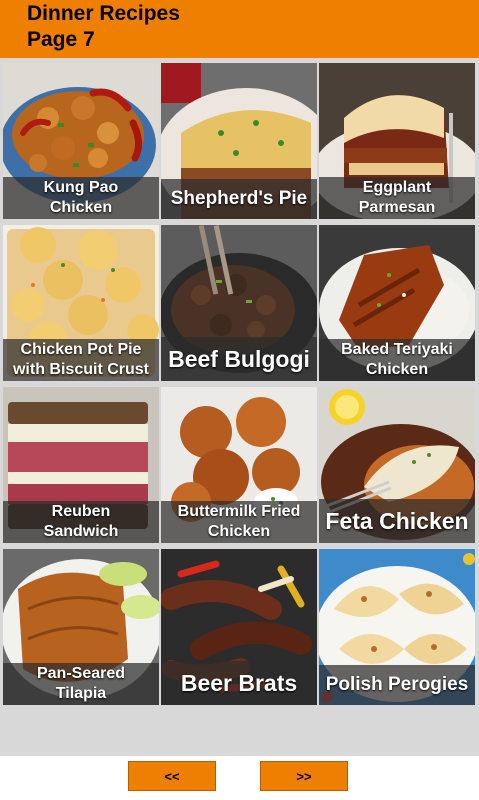 The width and height of the screenshot is (479, 800). I want to click on recipe-tile-label: Chicken Pot Pie with Biscuit Crust, so click(81, 360).